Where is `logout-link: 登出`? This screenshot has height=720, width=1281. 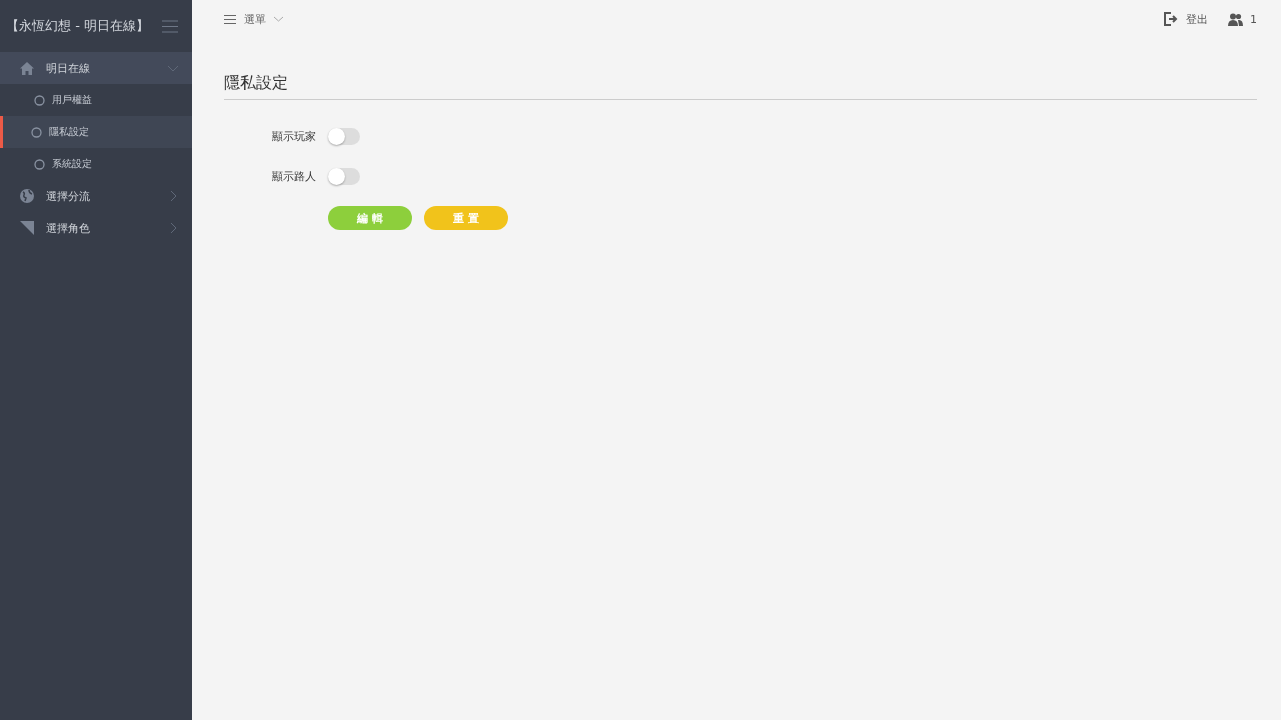
logout-link: 登出 is located at coordinates (1186, 19).